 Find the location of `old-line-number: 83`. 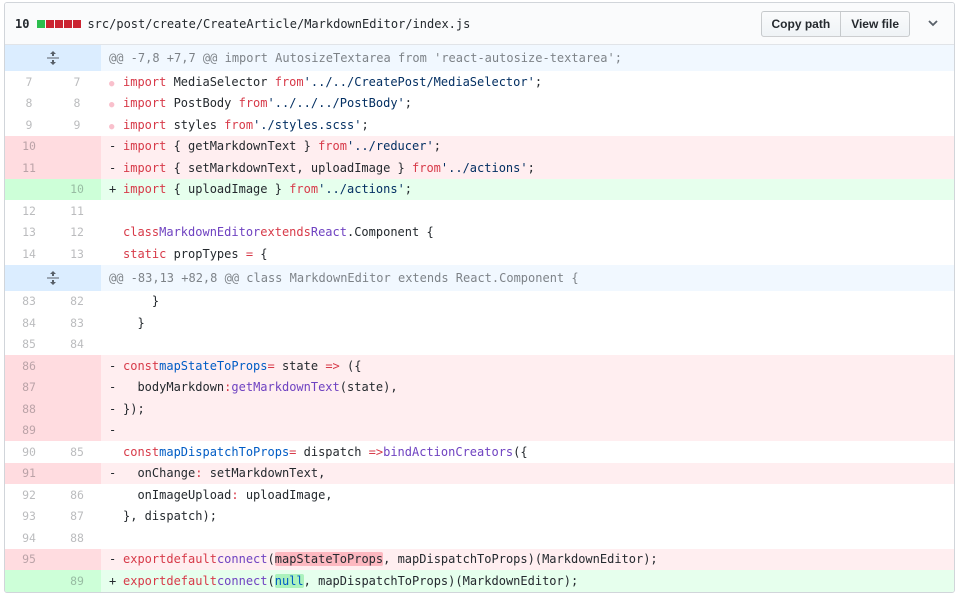

old-line-number: 83 is located at coordinates (29, 301).